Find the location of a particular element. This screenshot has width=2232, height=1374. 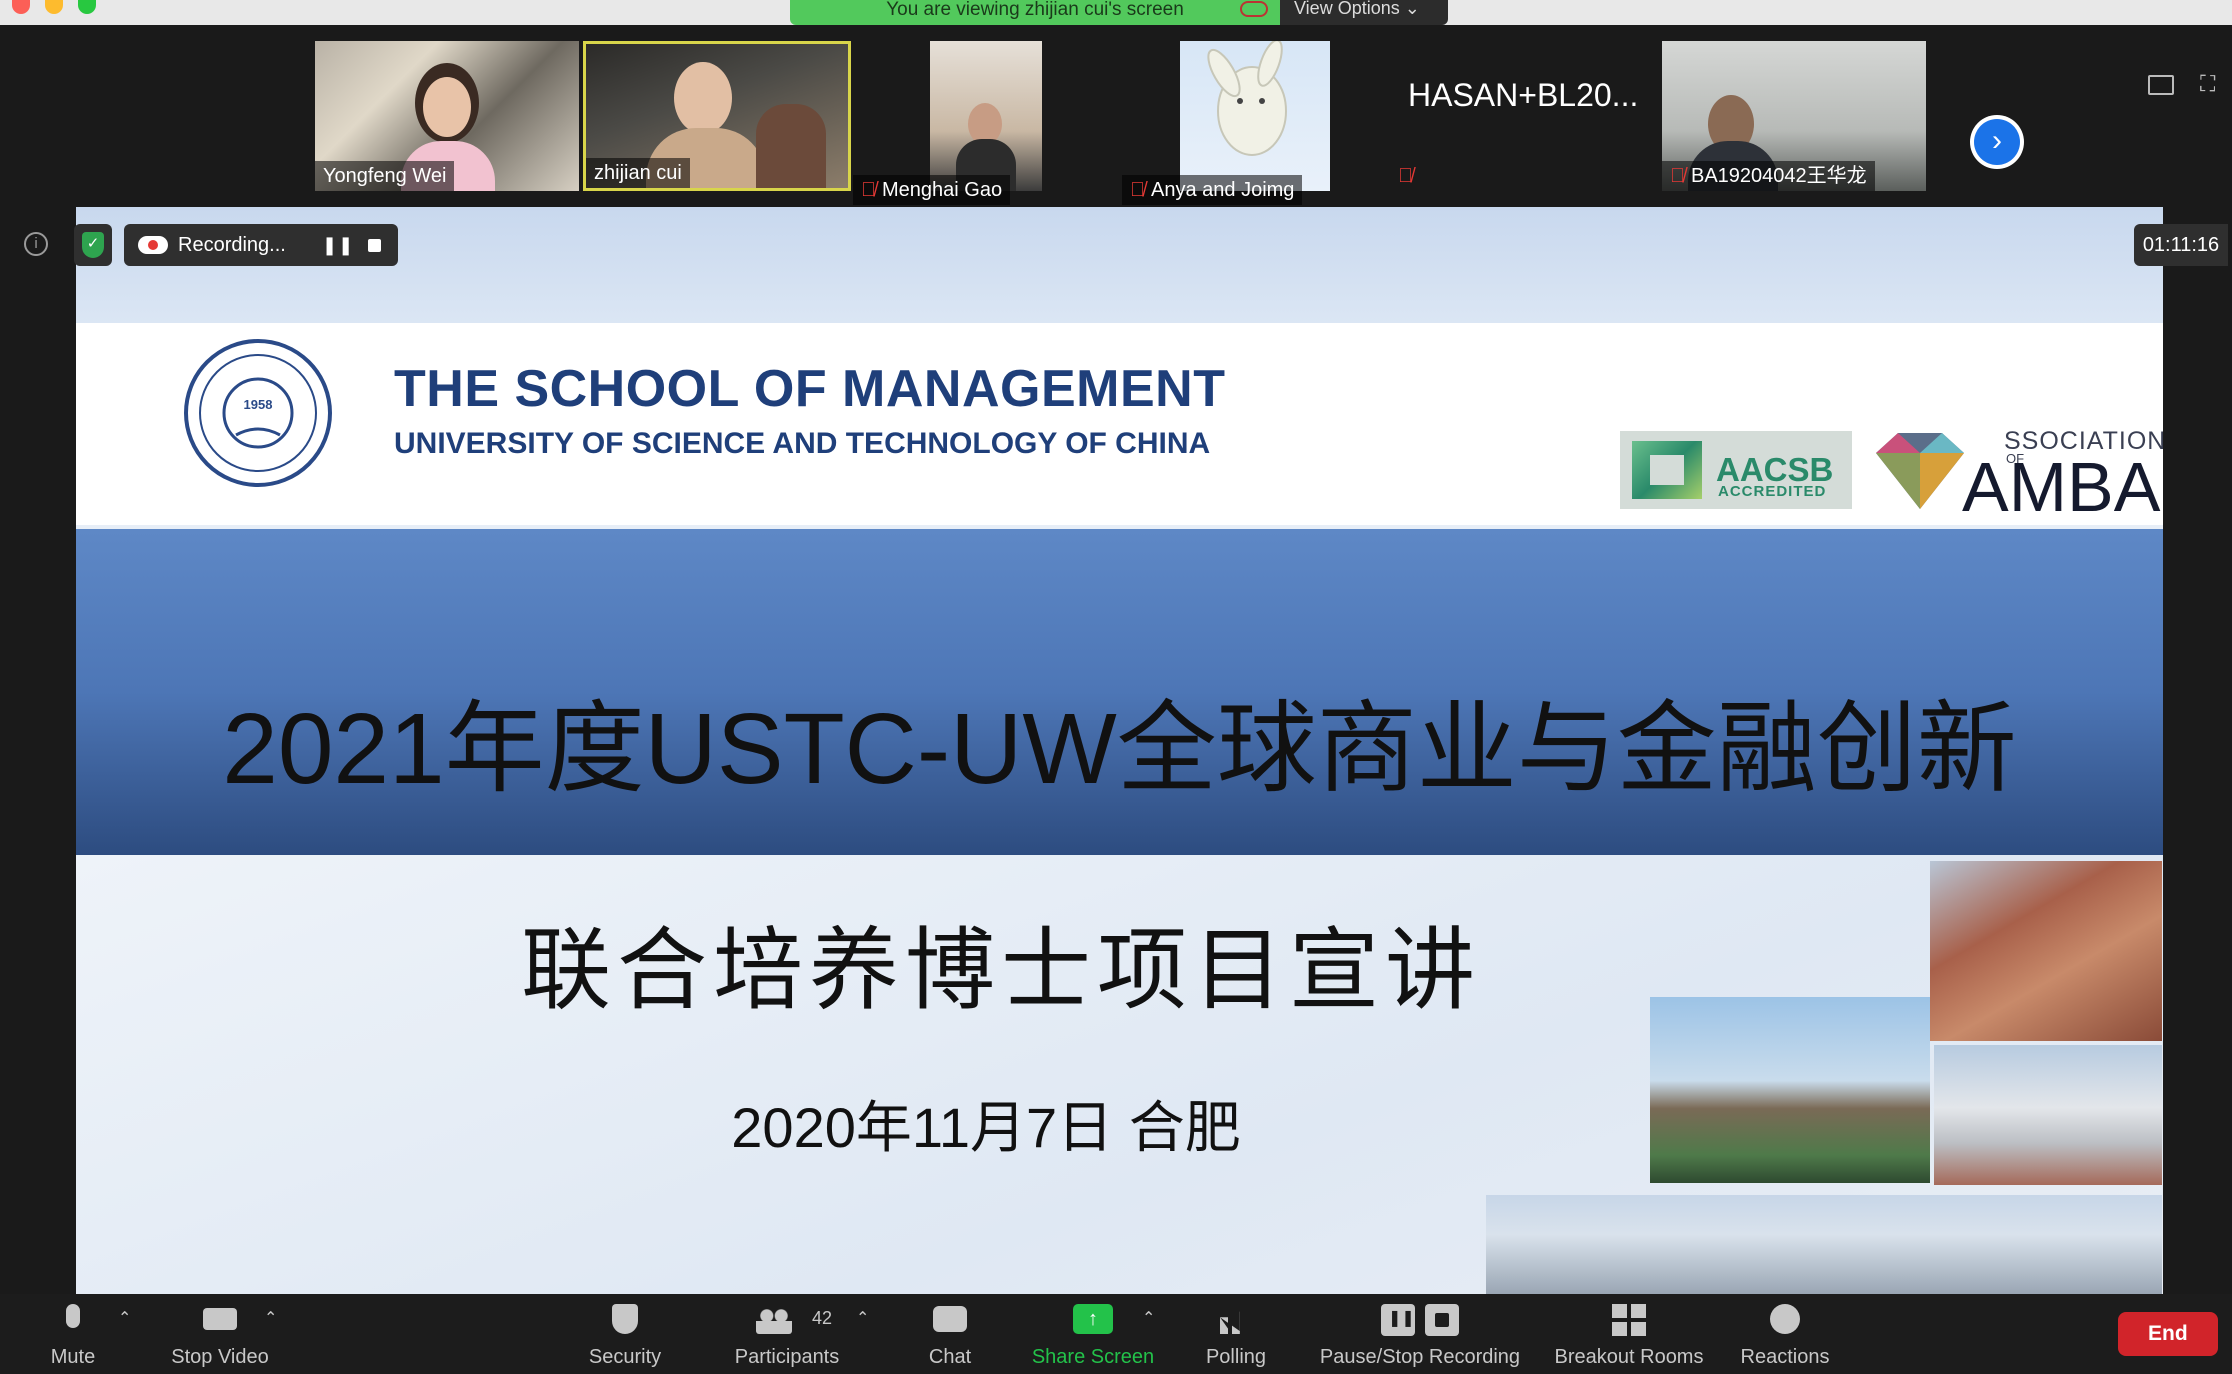

view-options-menu: View Options ⌄ is located at coordinates (1364, 12).